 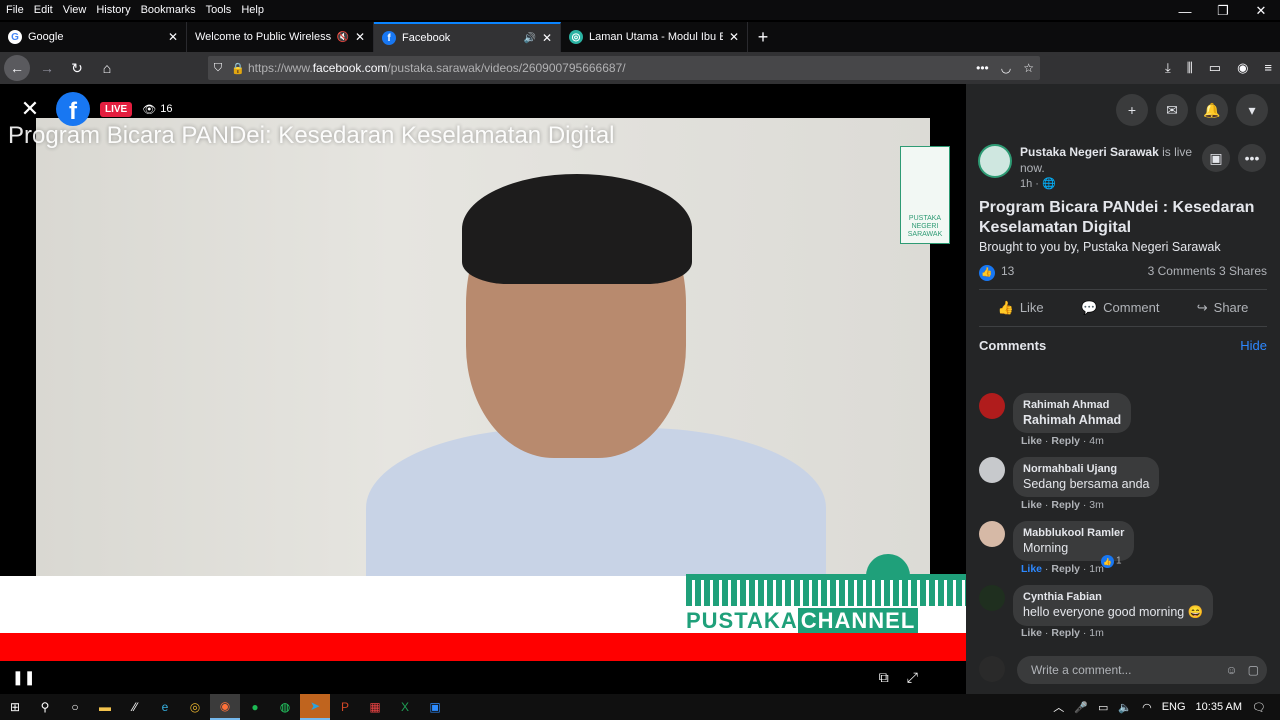 What do you see at coordinates (1086, 469) in the screenshot?
I see `commenter-name: Normahbali Ujang` at bounding box center [1086, 469].